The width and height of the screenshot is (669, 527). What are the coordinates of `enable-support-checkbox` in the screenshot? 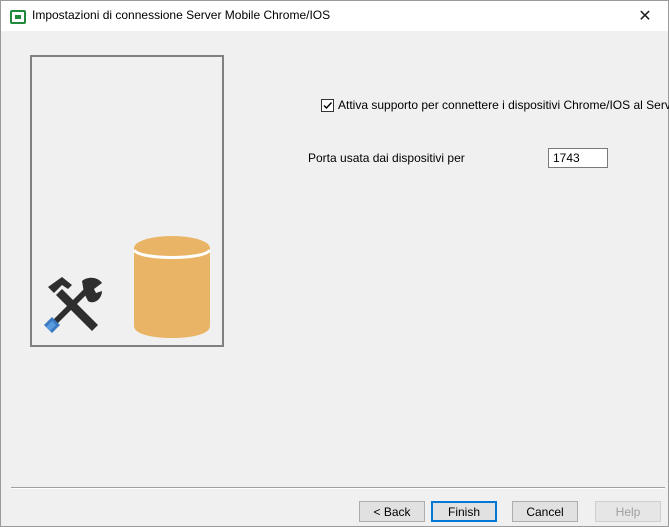 It's located at (327, 105).